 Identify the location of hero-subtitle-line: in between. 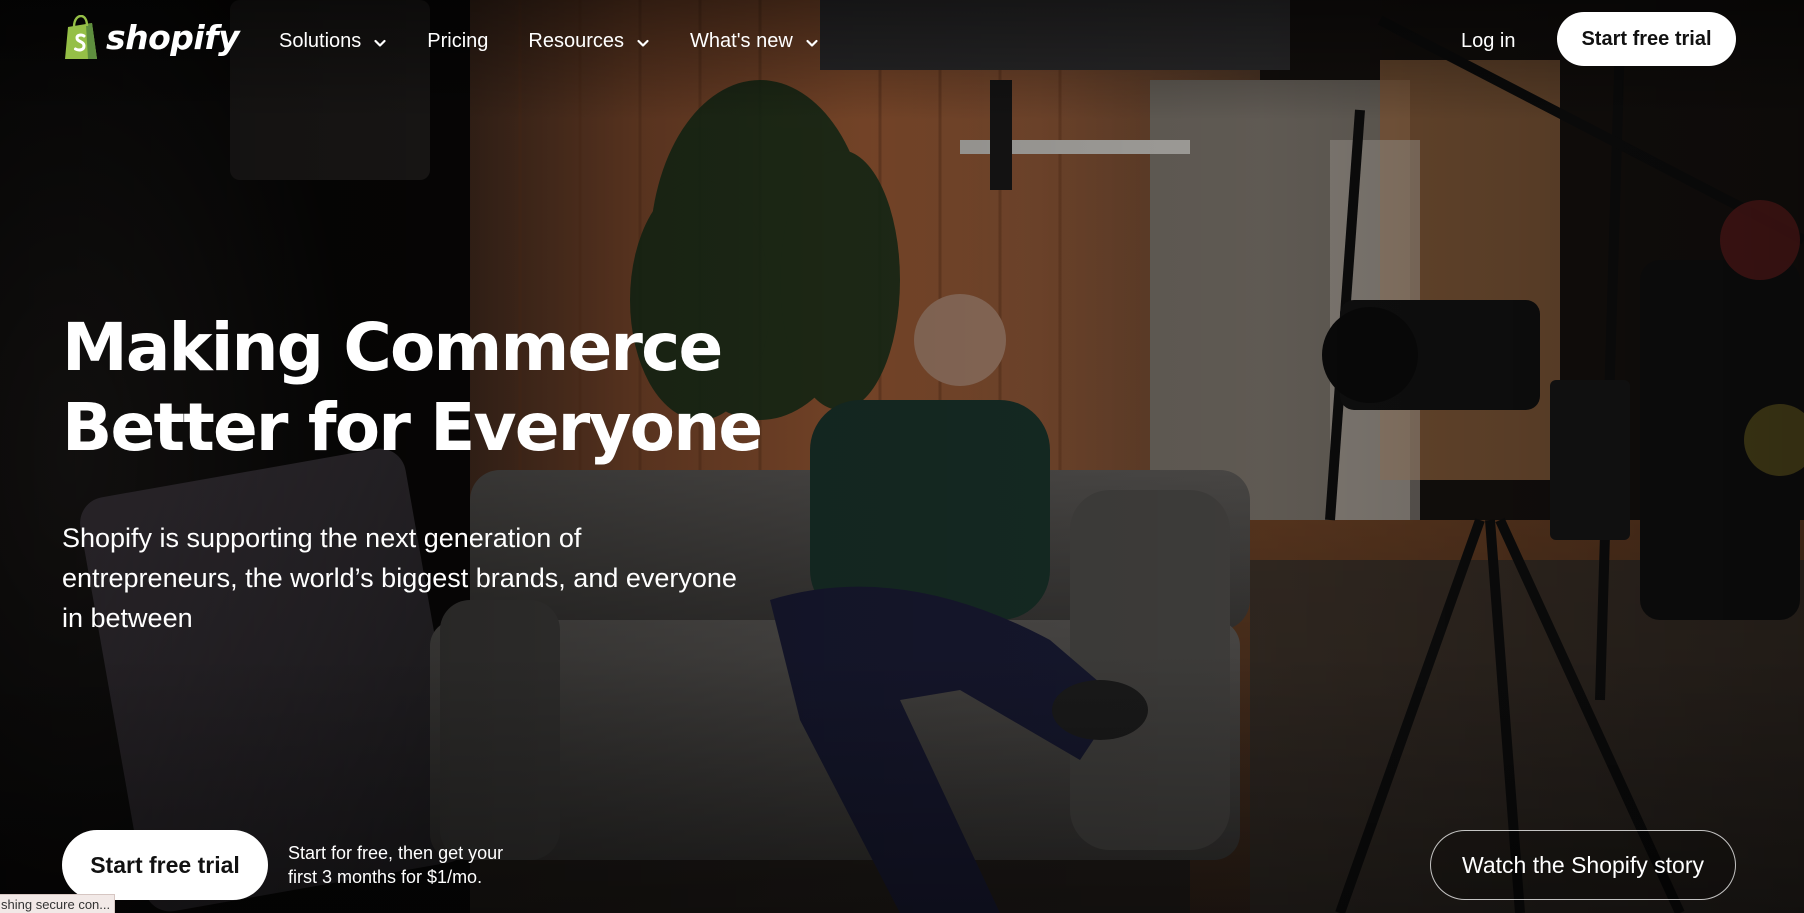
(127, 618).